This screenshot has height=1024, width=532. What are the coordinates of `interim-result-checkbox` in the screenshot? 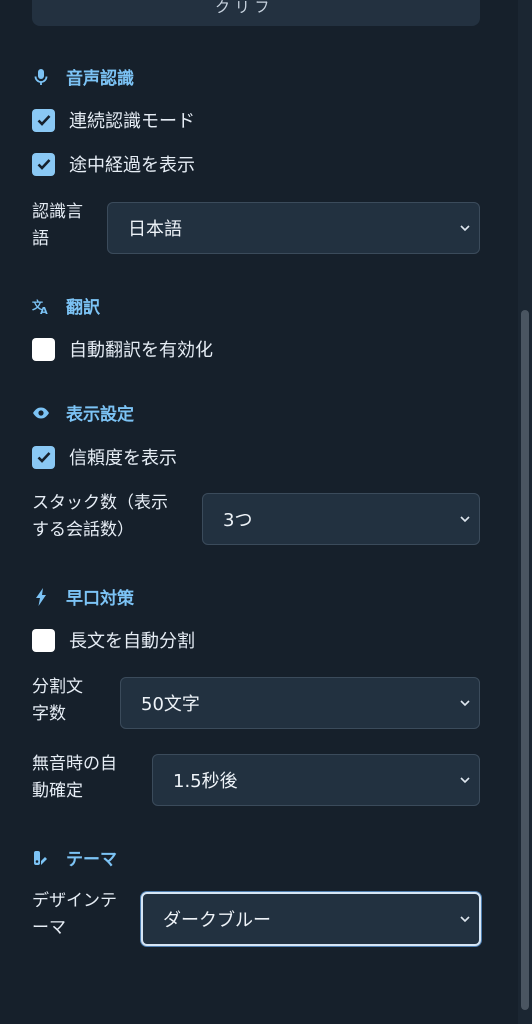 It's located at (43, 164).